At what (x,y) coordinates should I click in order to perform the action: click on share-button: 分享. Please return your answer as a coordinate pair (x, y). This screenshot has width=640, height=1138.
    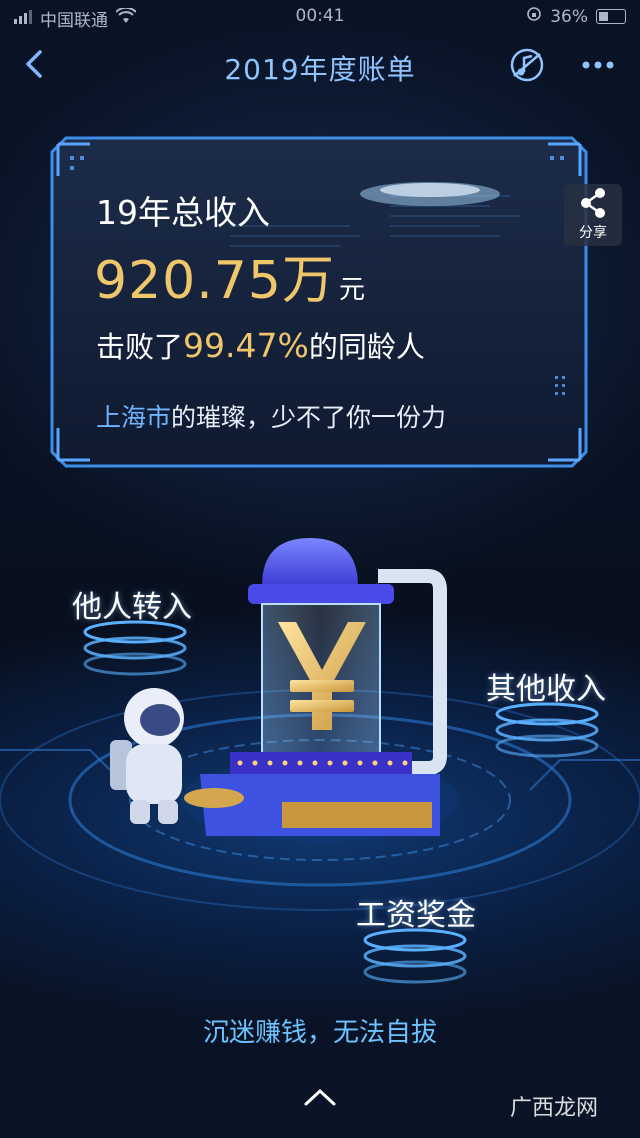
    Looking at the image, I should click on (593, 215).